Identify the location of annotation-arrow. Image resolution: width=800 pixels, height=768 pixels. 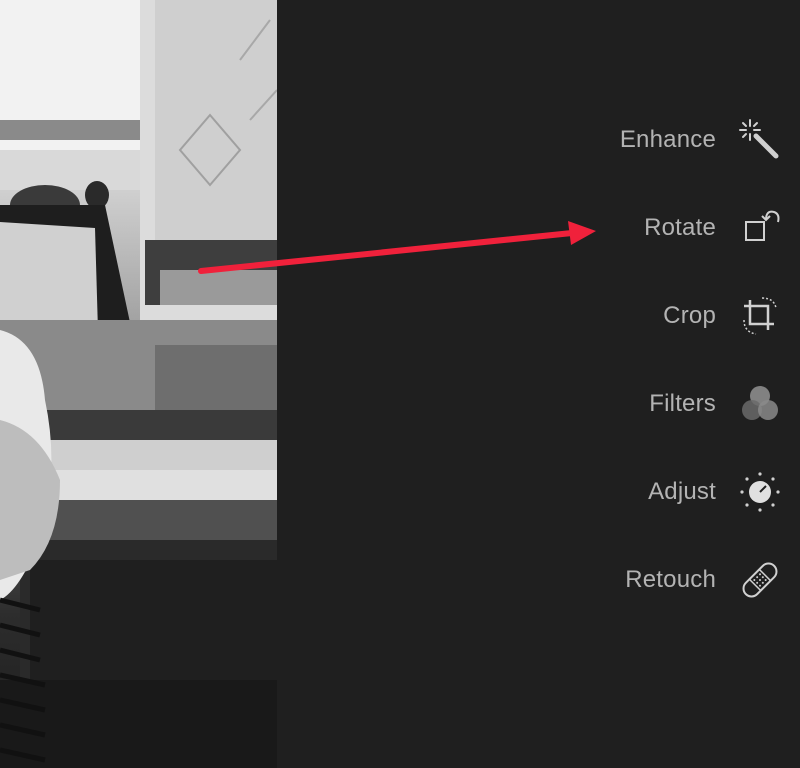
(397, 247).